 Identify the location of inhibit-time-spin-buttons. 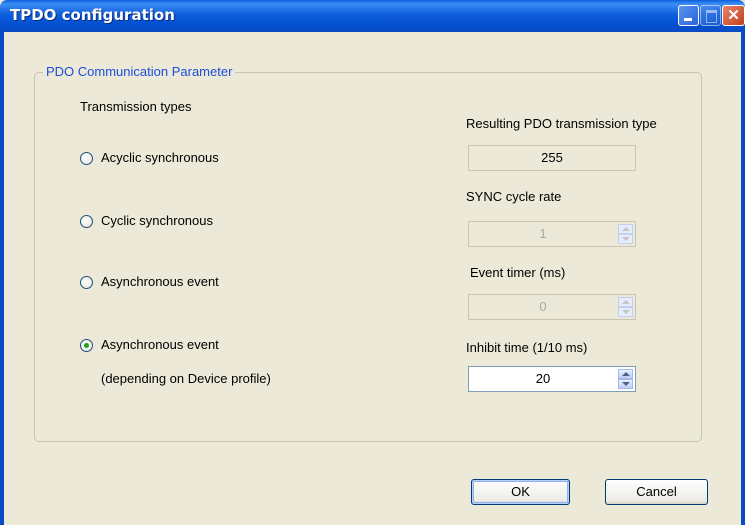
(625, 379).